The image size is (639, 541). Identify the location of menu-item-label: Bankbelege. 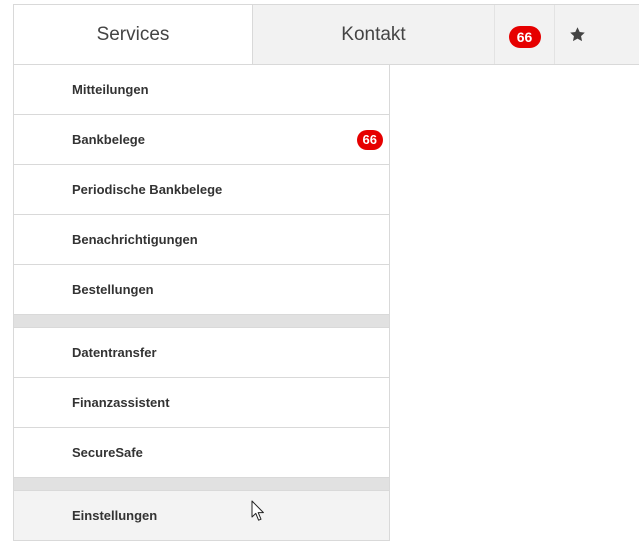
(108, 139).